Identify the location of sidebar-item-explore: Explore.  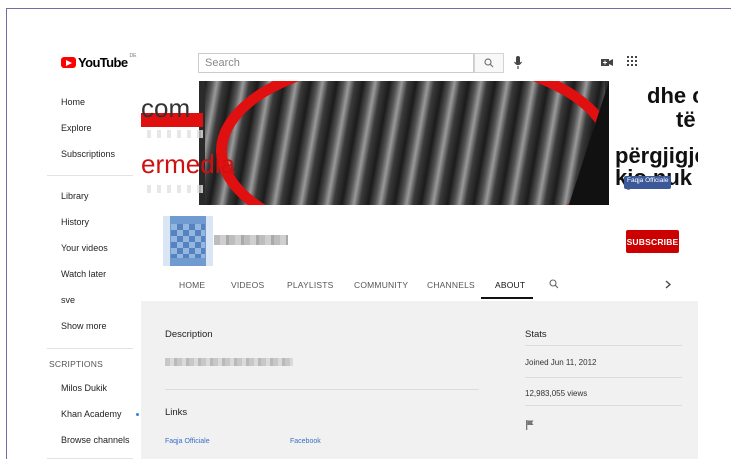
(76, 128).